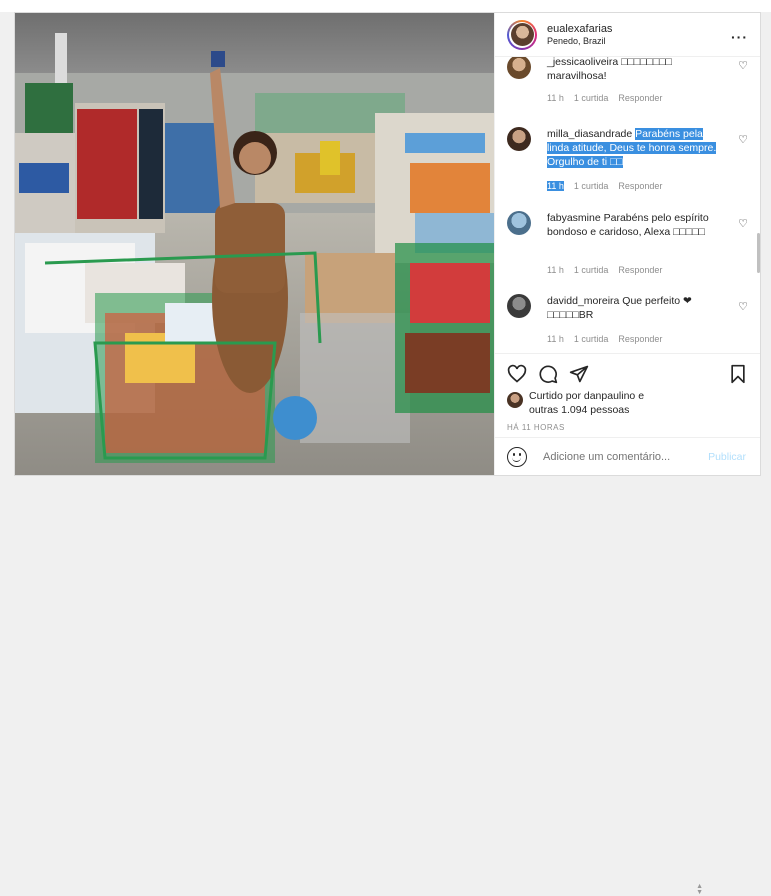  Describe the element at coordinates (582, 62) in the screenshot. I see `comment-username: _jessicaoliveira` at that location.